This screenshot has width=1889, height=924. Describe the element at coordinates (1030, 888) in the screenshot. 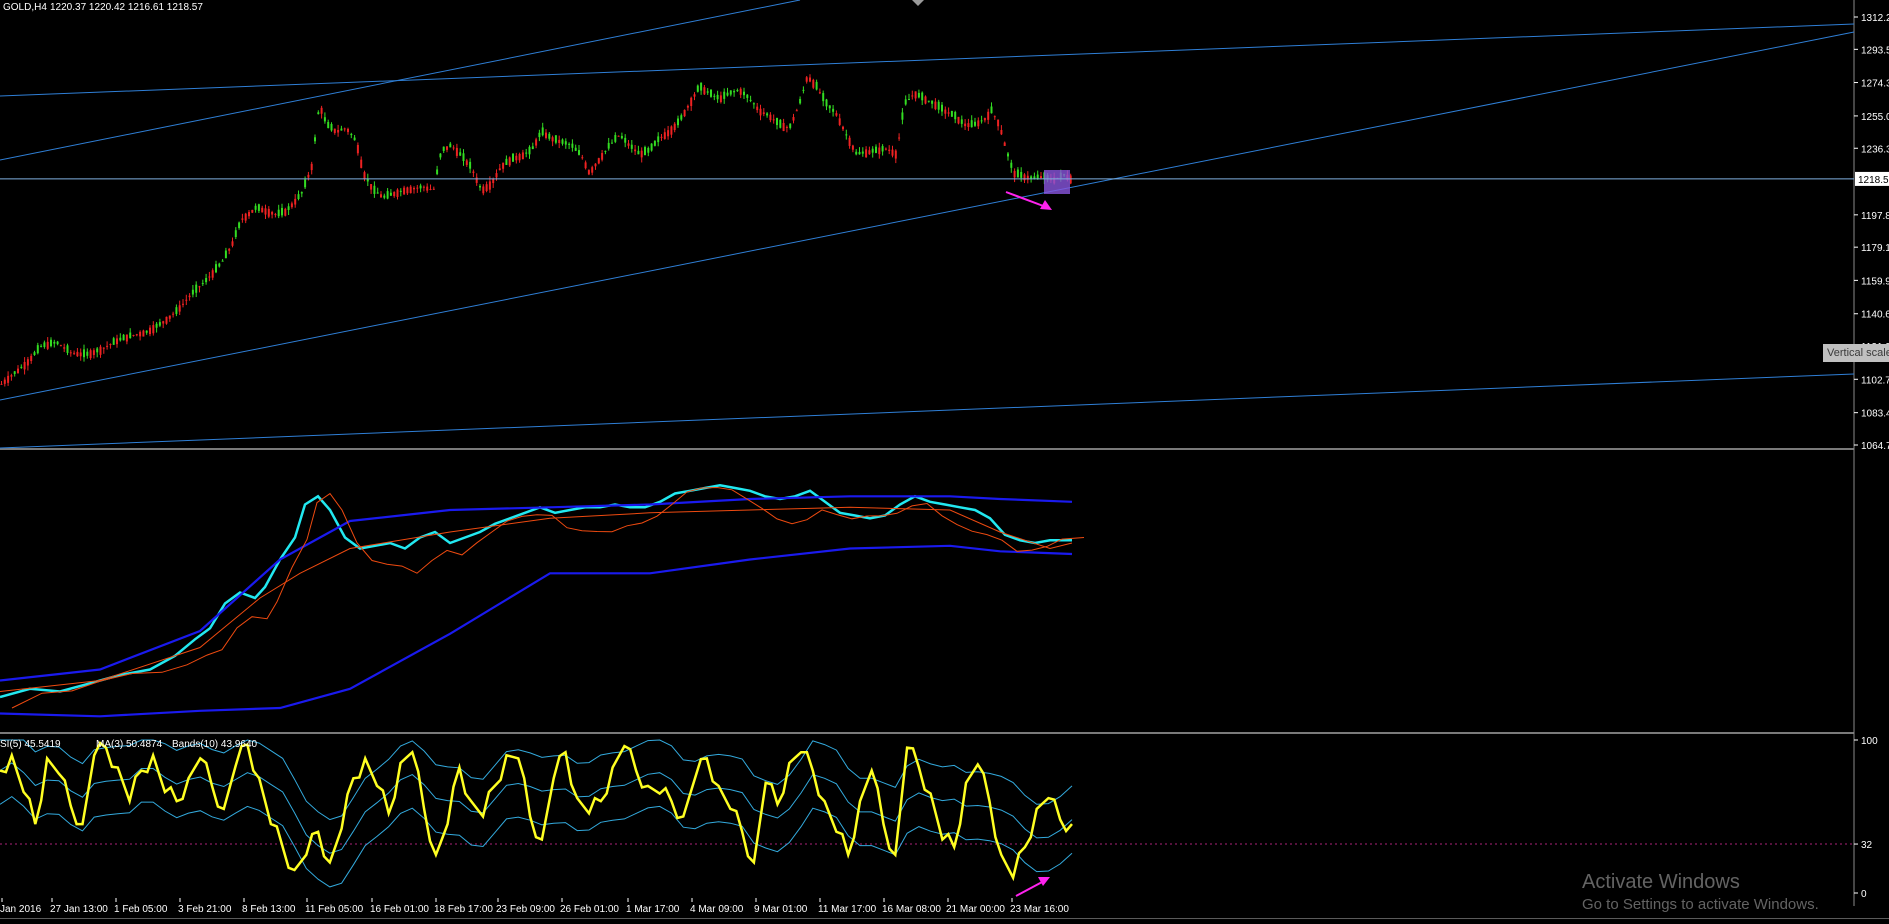

I see `divergence-arrow-rsi` at that location.